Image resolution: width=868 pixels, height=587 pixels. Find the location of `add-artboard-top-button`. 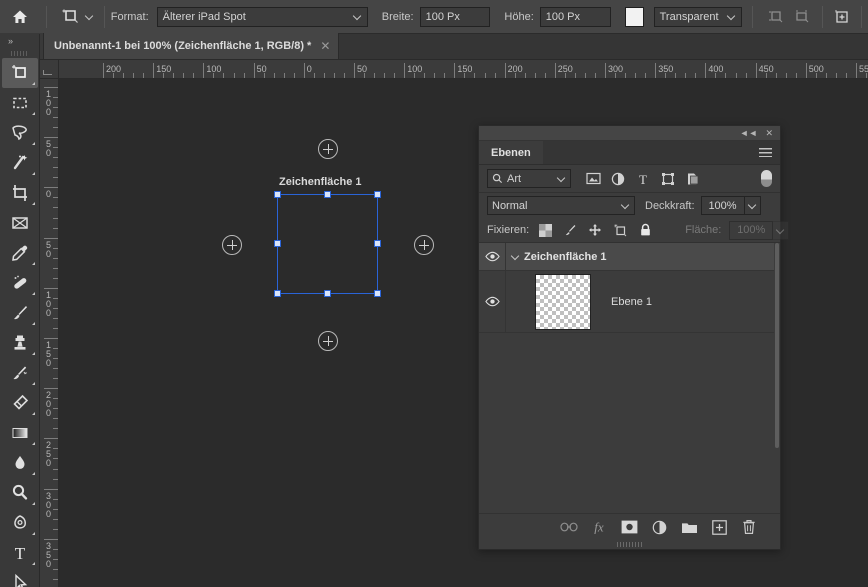

add-artboard-top-button is located at coordinates (328, 149).